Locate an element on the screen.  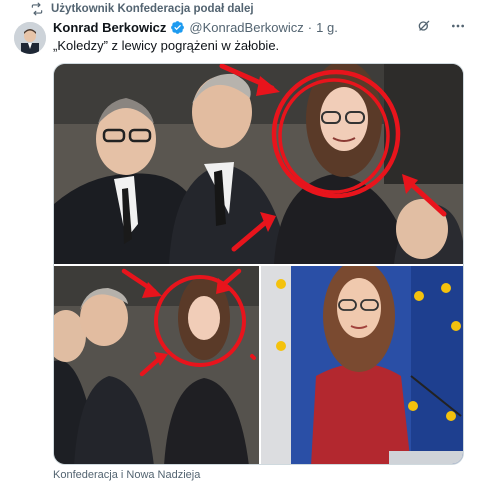
repost-indicator: Użytkownik Konfederacja podał dalej is located at coordinates (142, 9).